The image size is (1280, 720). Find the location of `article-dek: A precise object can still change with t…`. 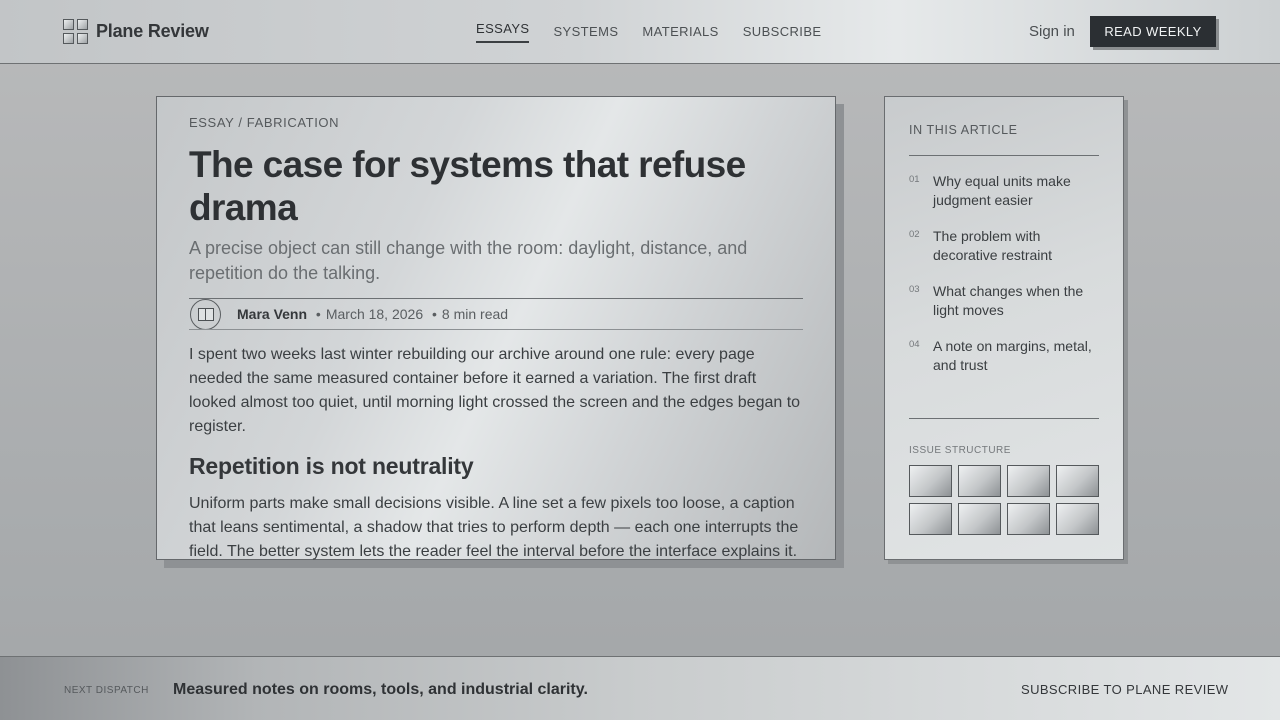

article-dek: A precise object can still change with t… is located at coordinates (468, 260).